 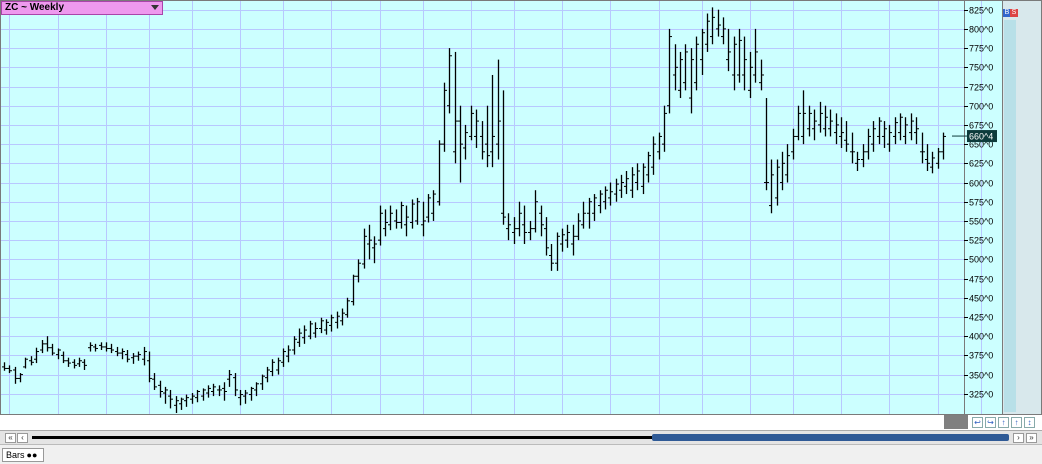 What do you see at coordinates (35, 7) in the screenshot?
I see `symbol-selector-label: ZC ~ Weekly` at bounding box center [35, 7].